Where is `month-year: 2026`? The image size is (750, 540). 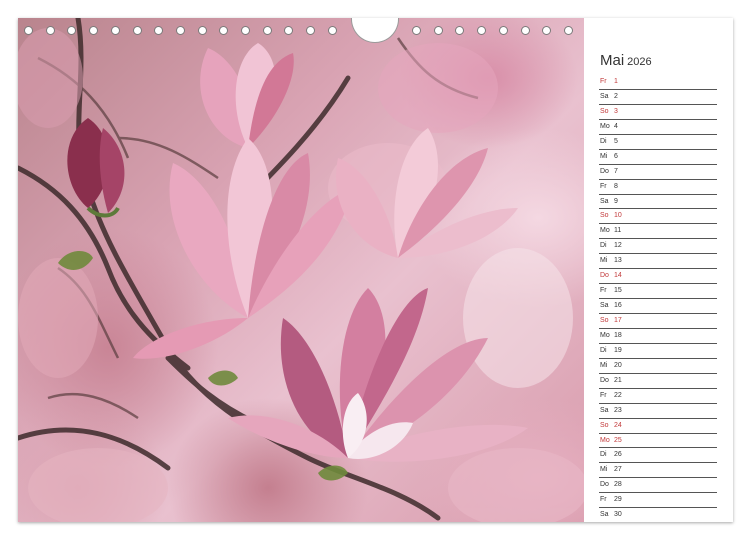
month-year: 2026 is located at coordinates (639, 62).